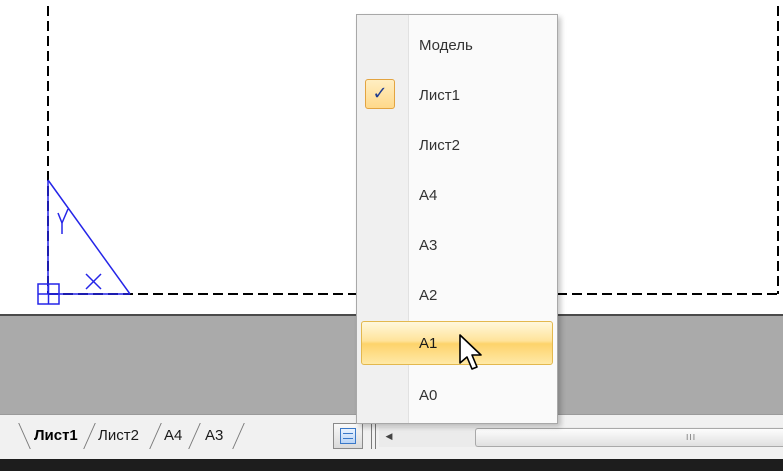 This screenshot has height=471, width=783. Describe the element at coordinates (457, 246) in the screenshot. I see `menu-item-a3: A3` at that location.